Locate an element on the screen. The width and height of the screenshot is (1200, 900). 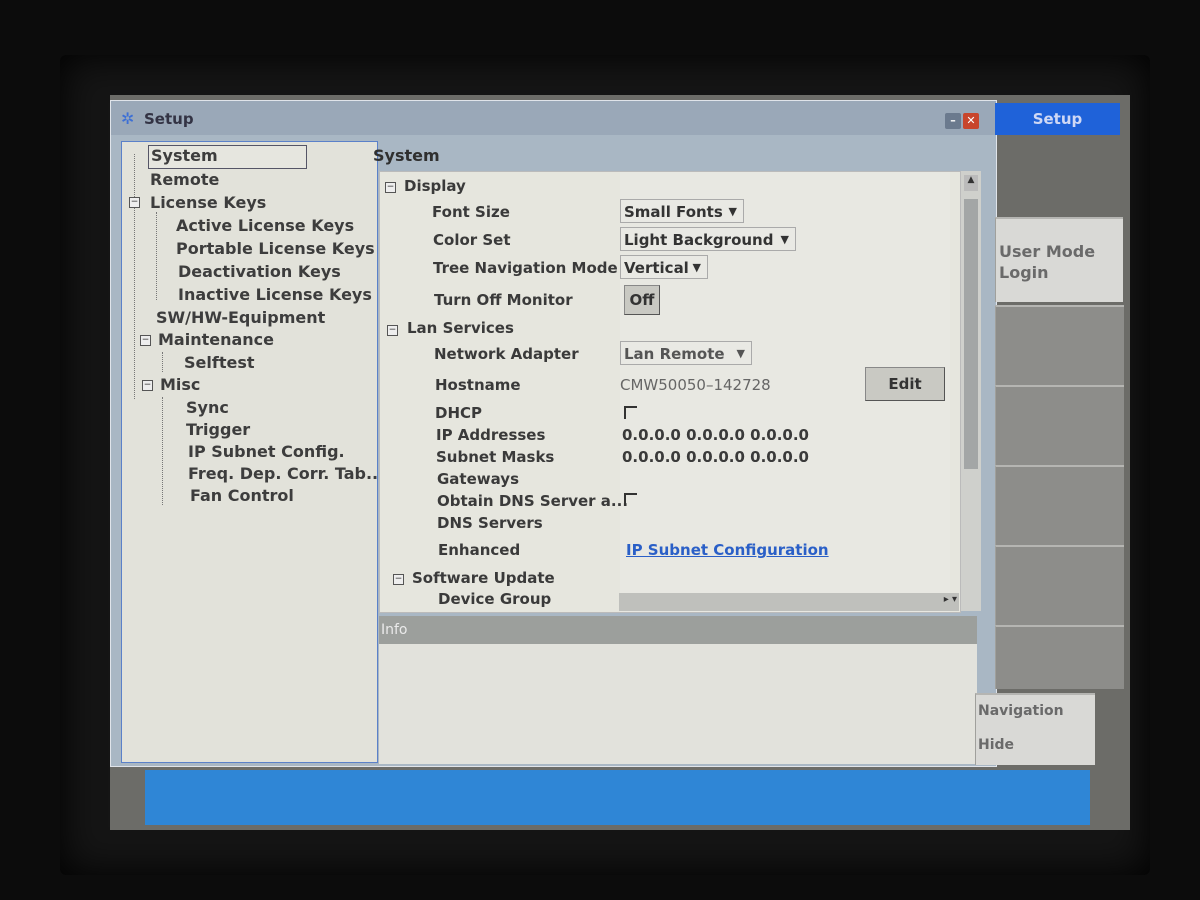
font-size-label: Font Size is located at coordinates (471, 212).